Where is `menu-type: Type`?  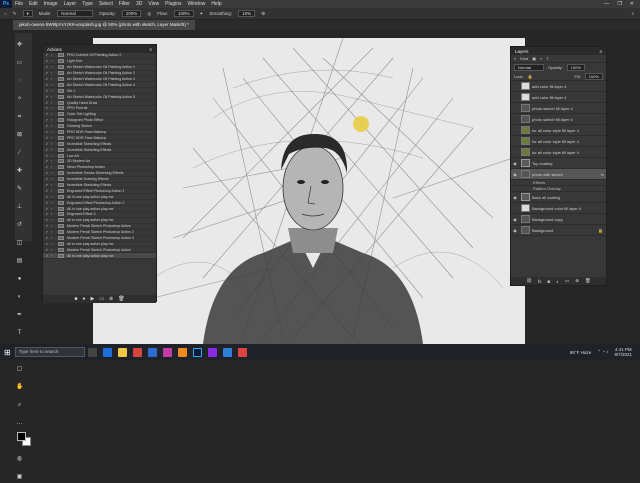
menu-type: Type is located at coordinates (87, 4).